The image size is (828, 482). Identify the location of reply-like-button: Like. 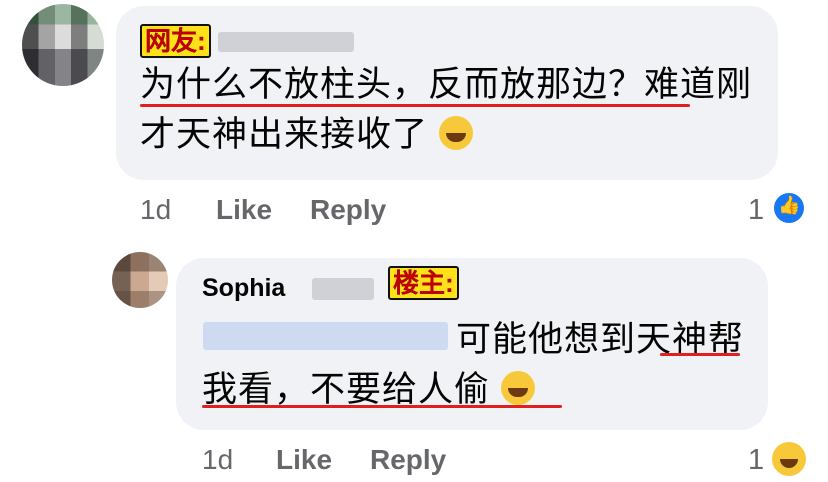
(304, 460).